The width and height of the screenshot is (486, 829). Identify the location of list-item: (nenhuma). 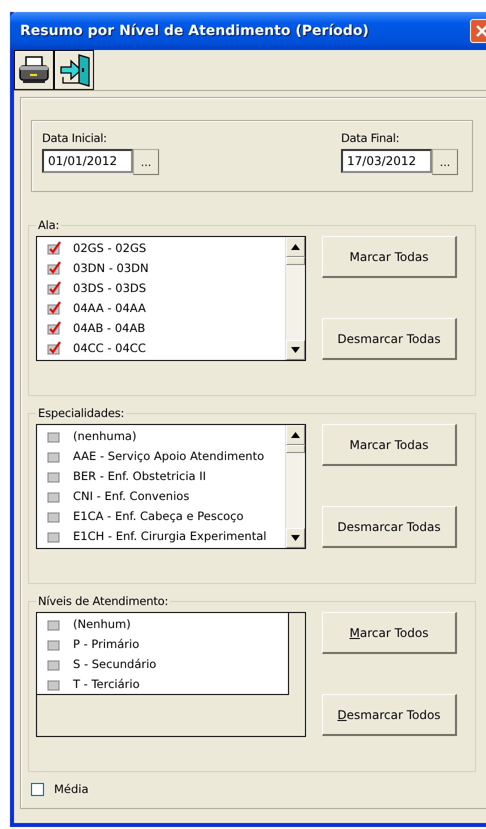
(104, 436).